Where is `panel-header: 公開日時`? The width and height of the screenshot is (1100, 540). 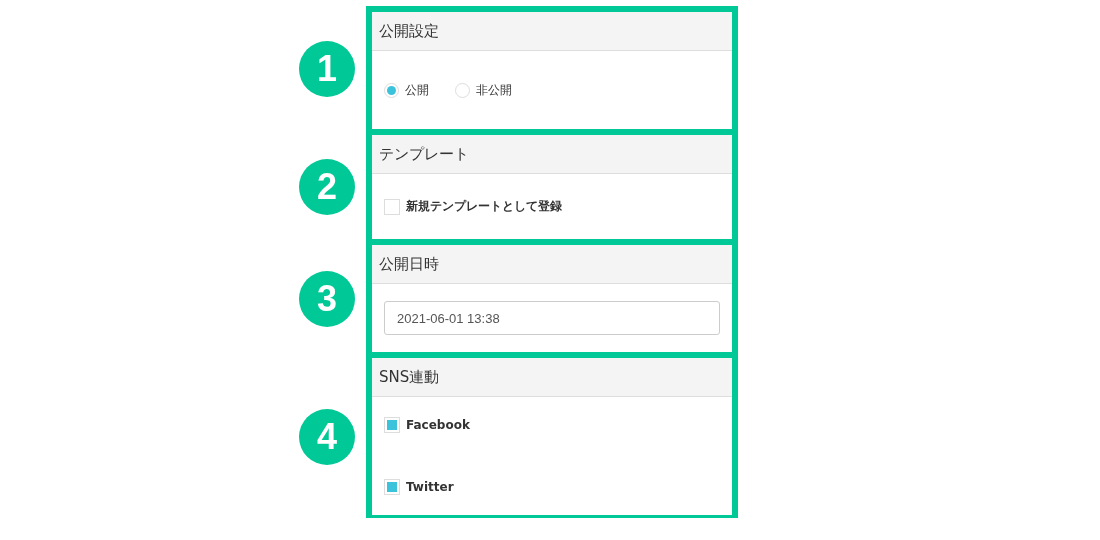 panel-header: 公開日時 is located at coordinates (552, 264).